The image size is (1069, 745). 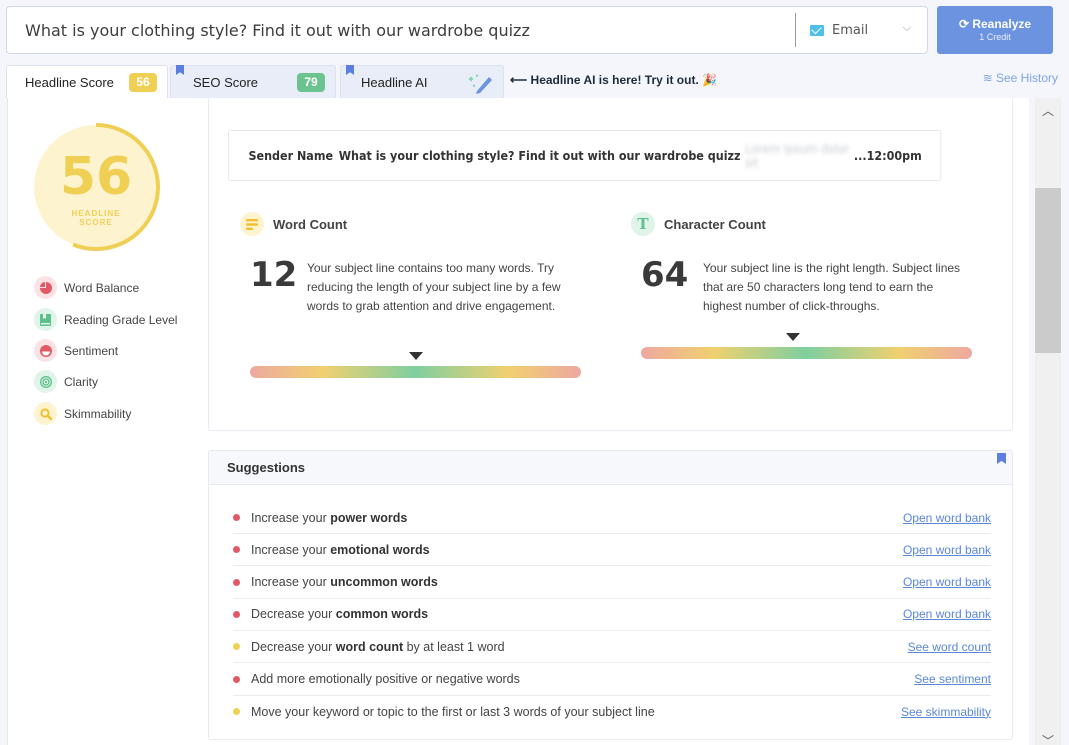 What do you see at coordinates (98, 413) in the screenshot?
I see `metric-label: Skimmability` at bounding box center [98, 413].